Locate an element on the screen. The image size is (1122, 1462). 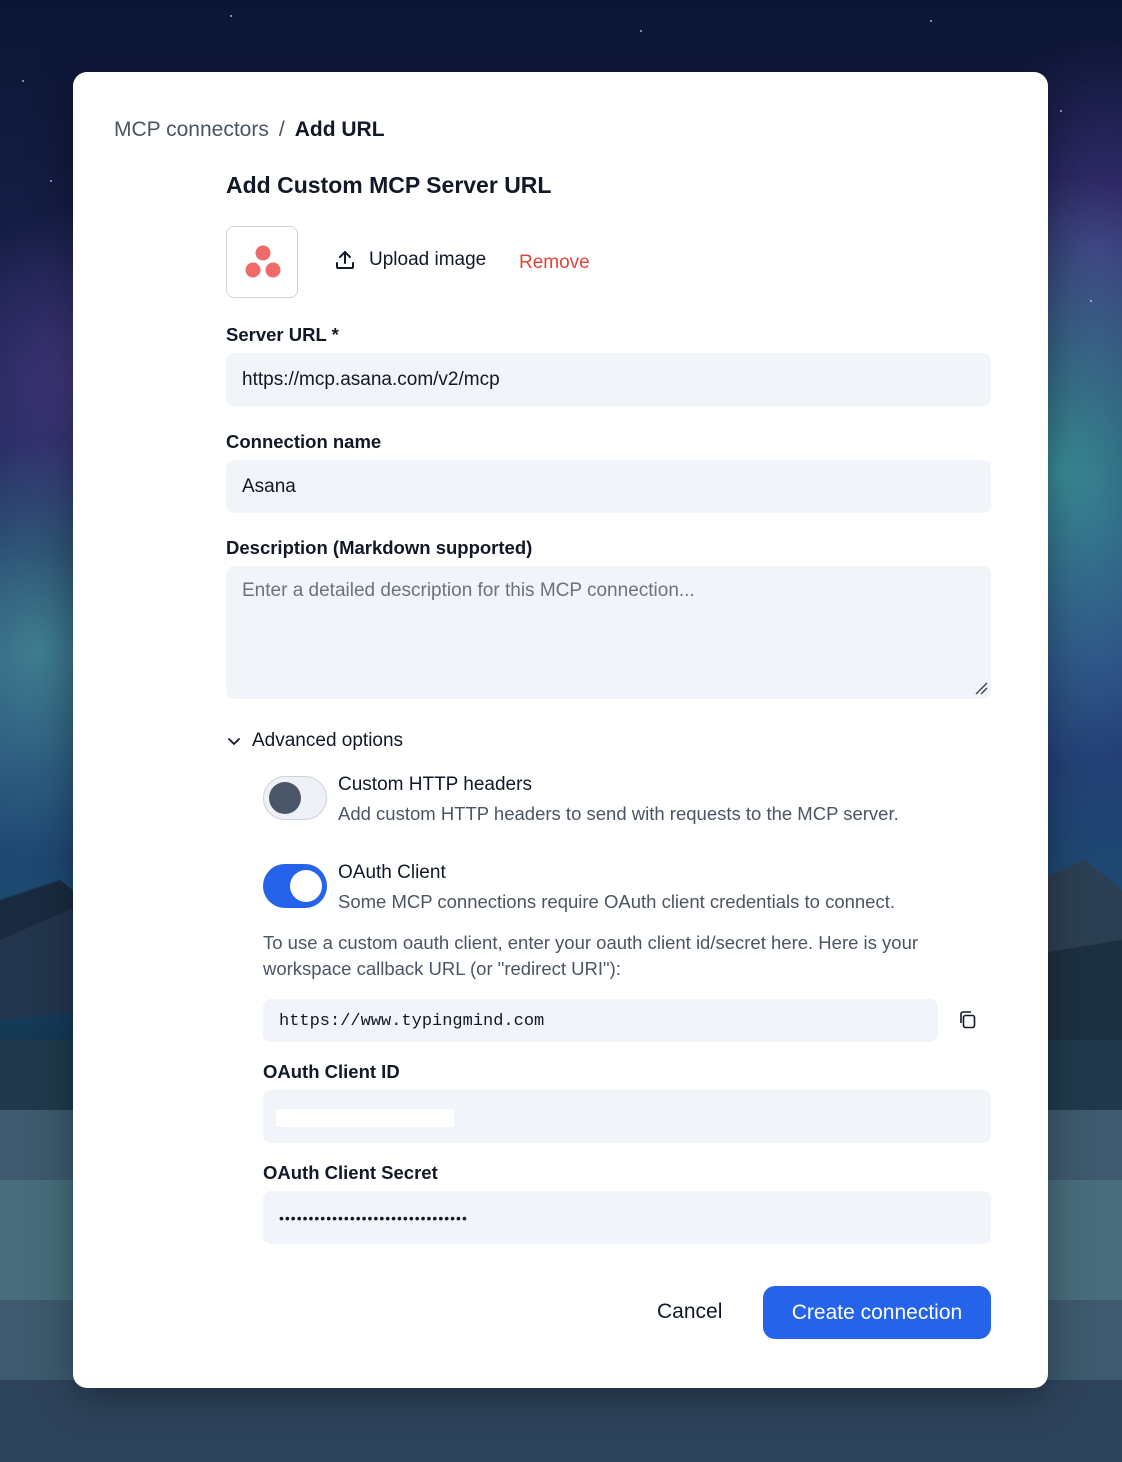
upload-image-button: Upload image is located at coordinates (409, 260).